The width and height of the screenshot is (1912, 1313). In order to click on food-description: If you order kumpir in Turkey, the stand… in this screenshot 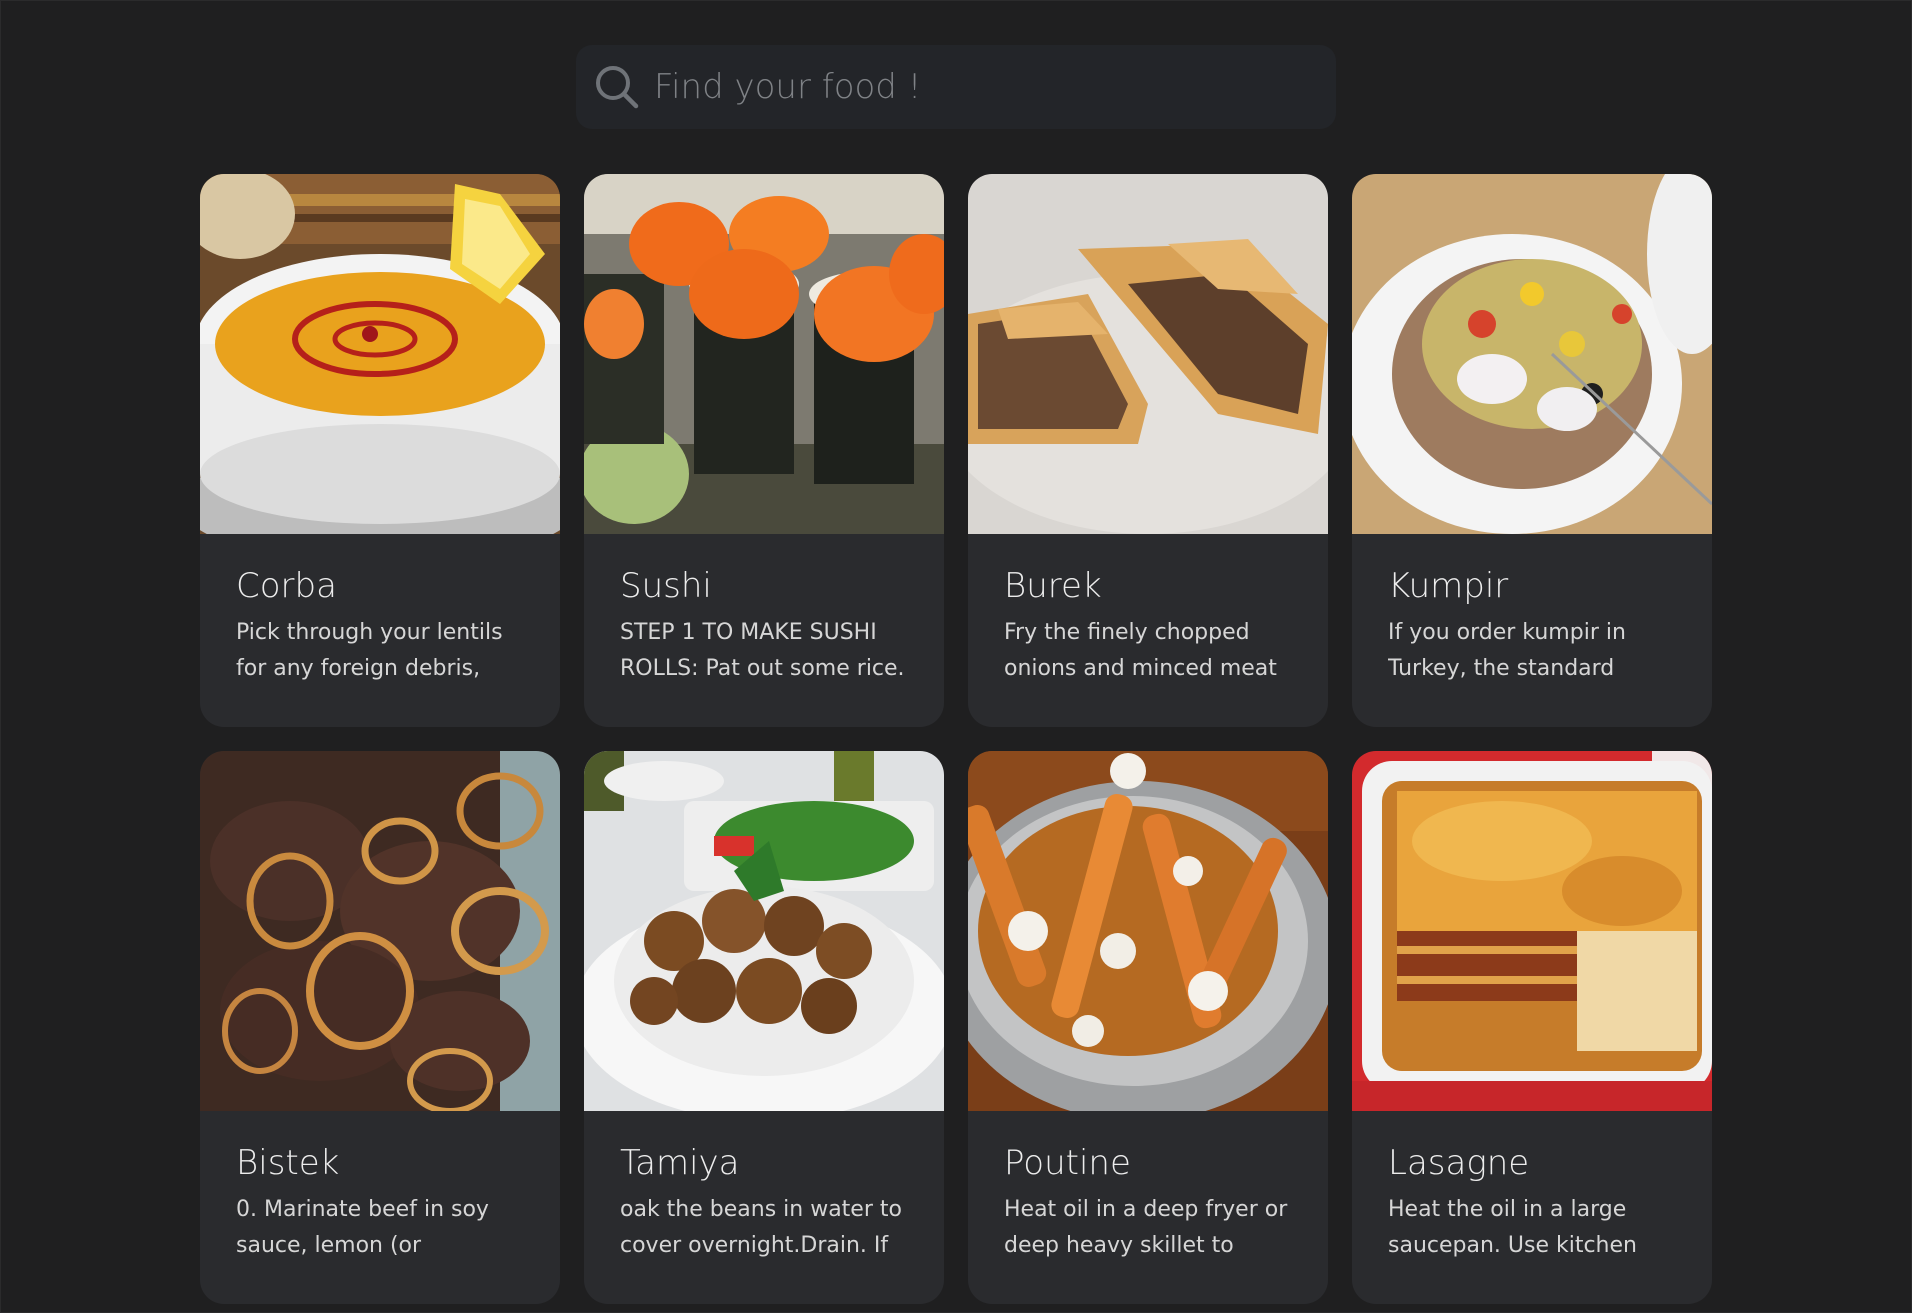, I will do `click(1507, 651)`.